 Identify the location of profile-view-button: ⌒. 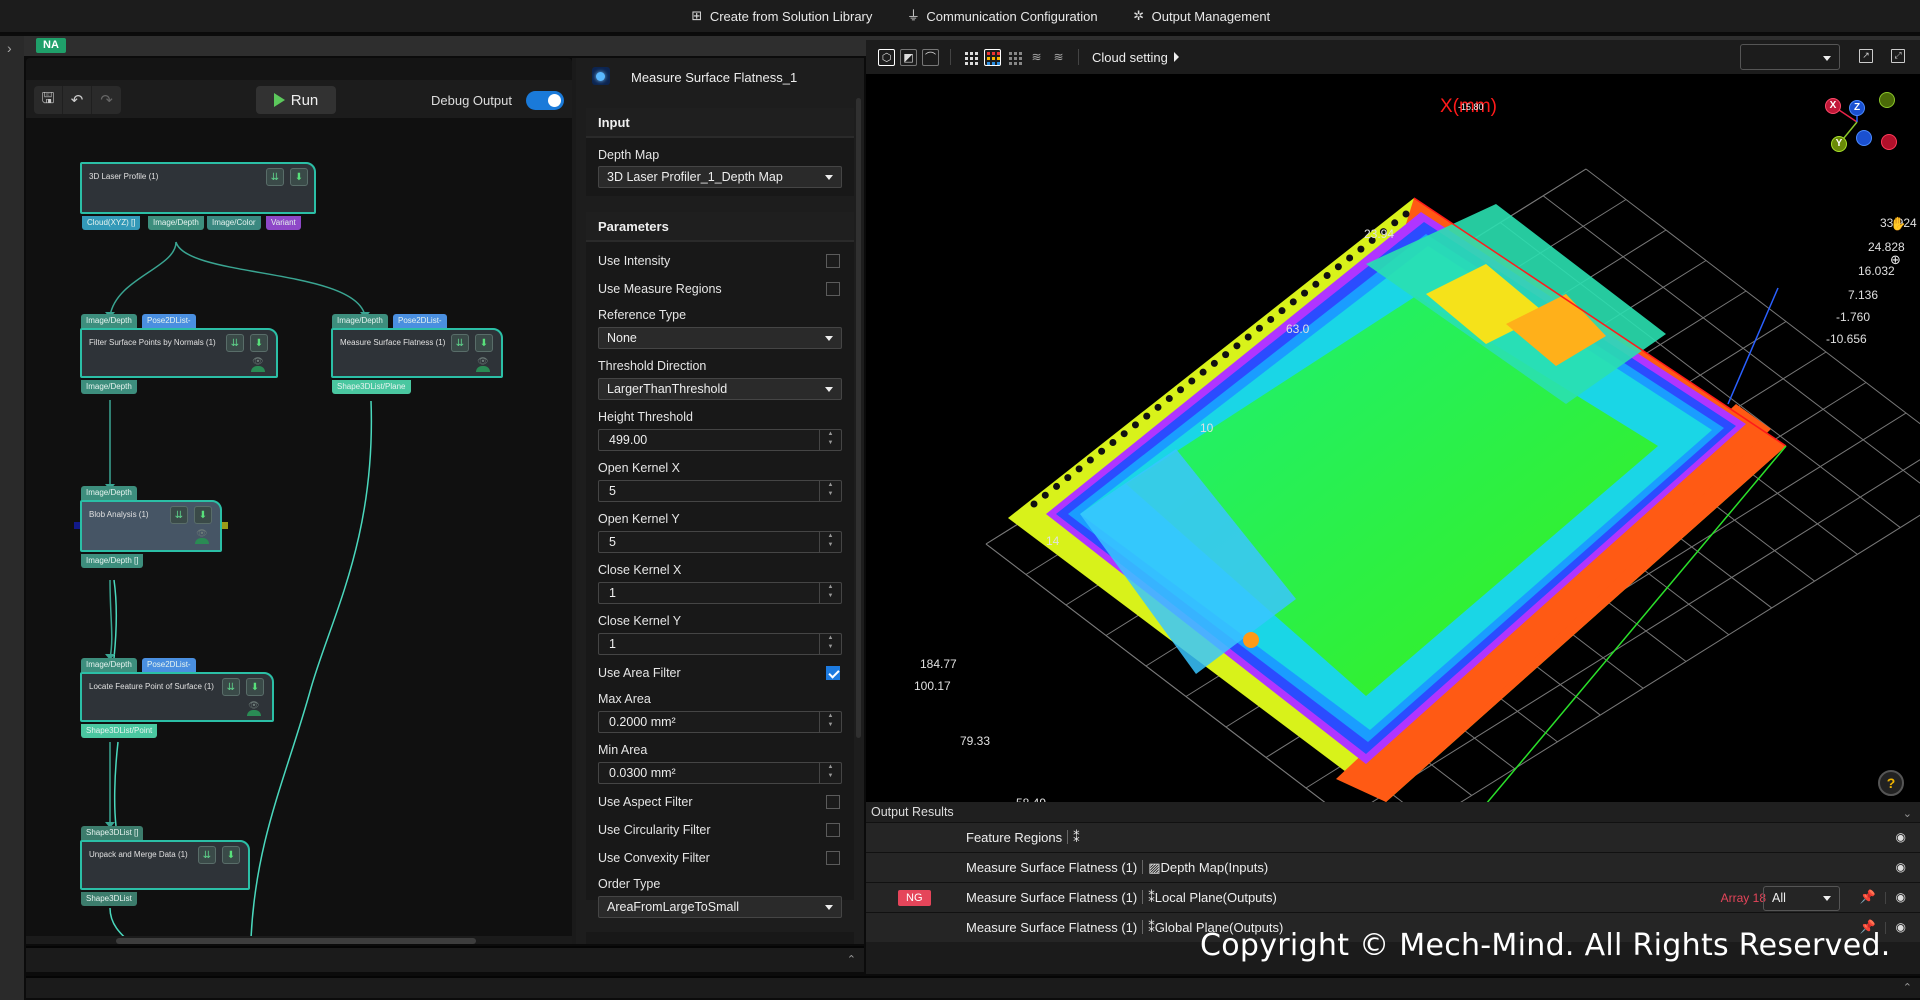
(930, 57).